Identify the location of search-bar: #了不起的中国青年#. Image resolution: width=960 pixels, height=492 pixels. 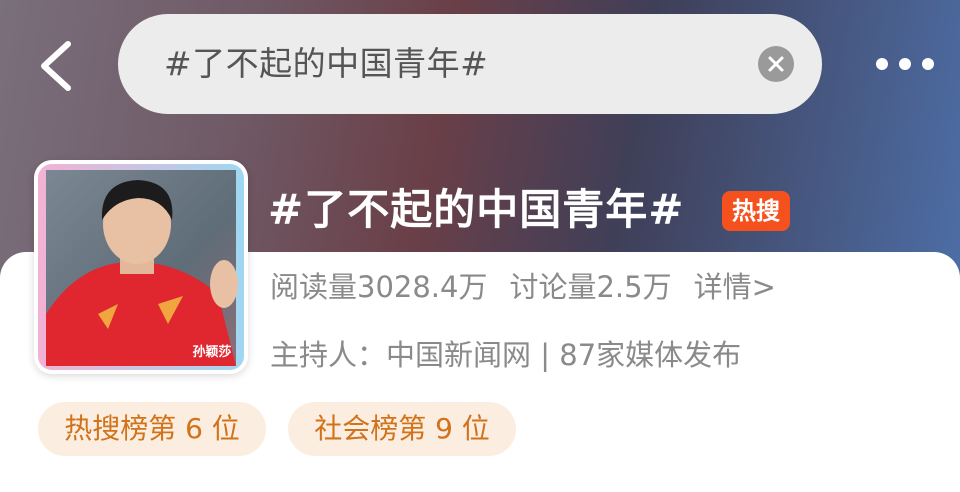
(470, 64).